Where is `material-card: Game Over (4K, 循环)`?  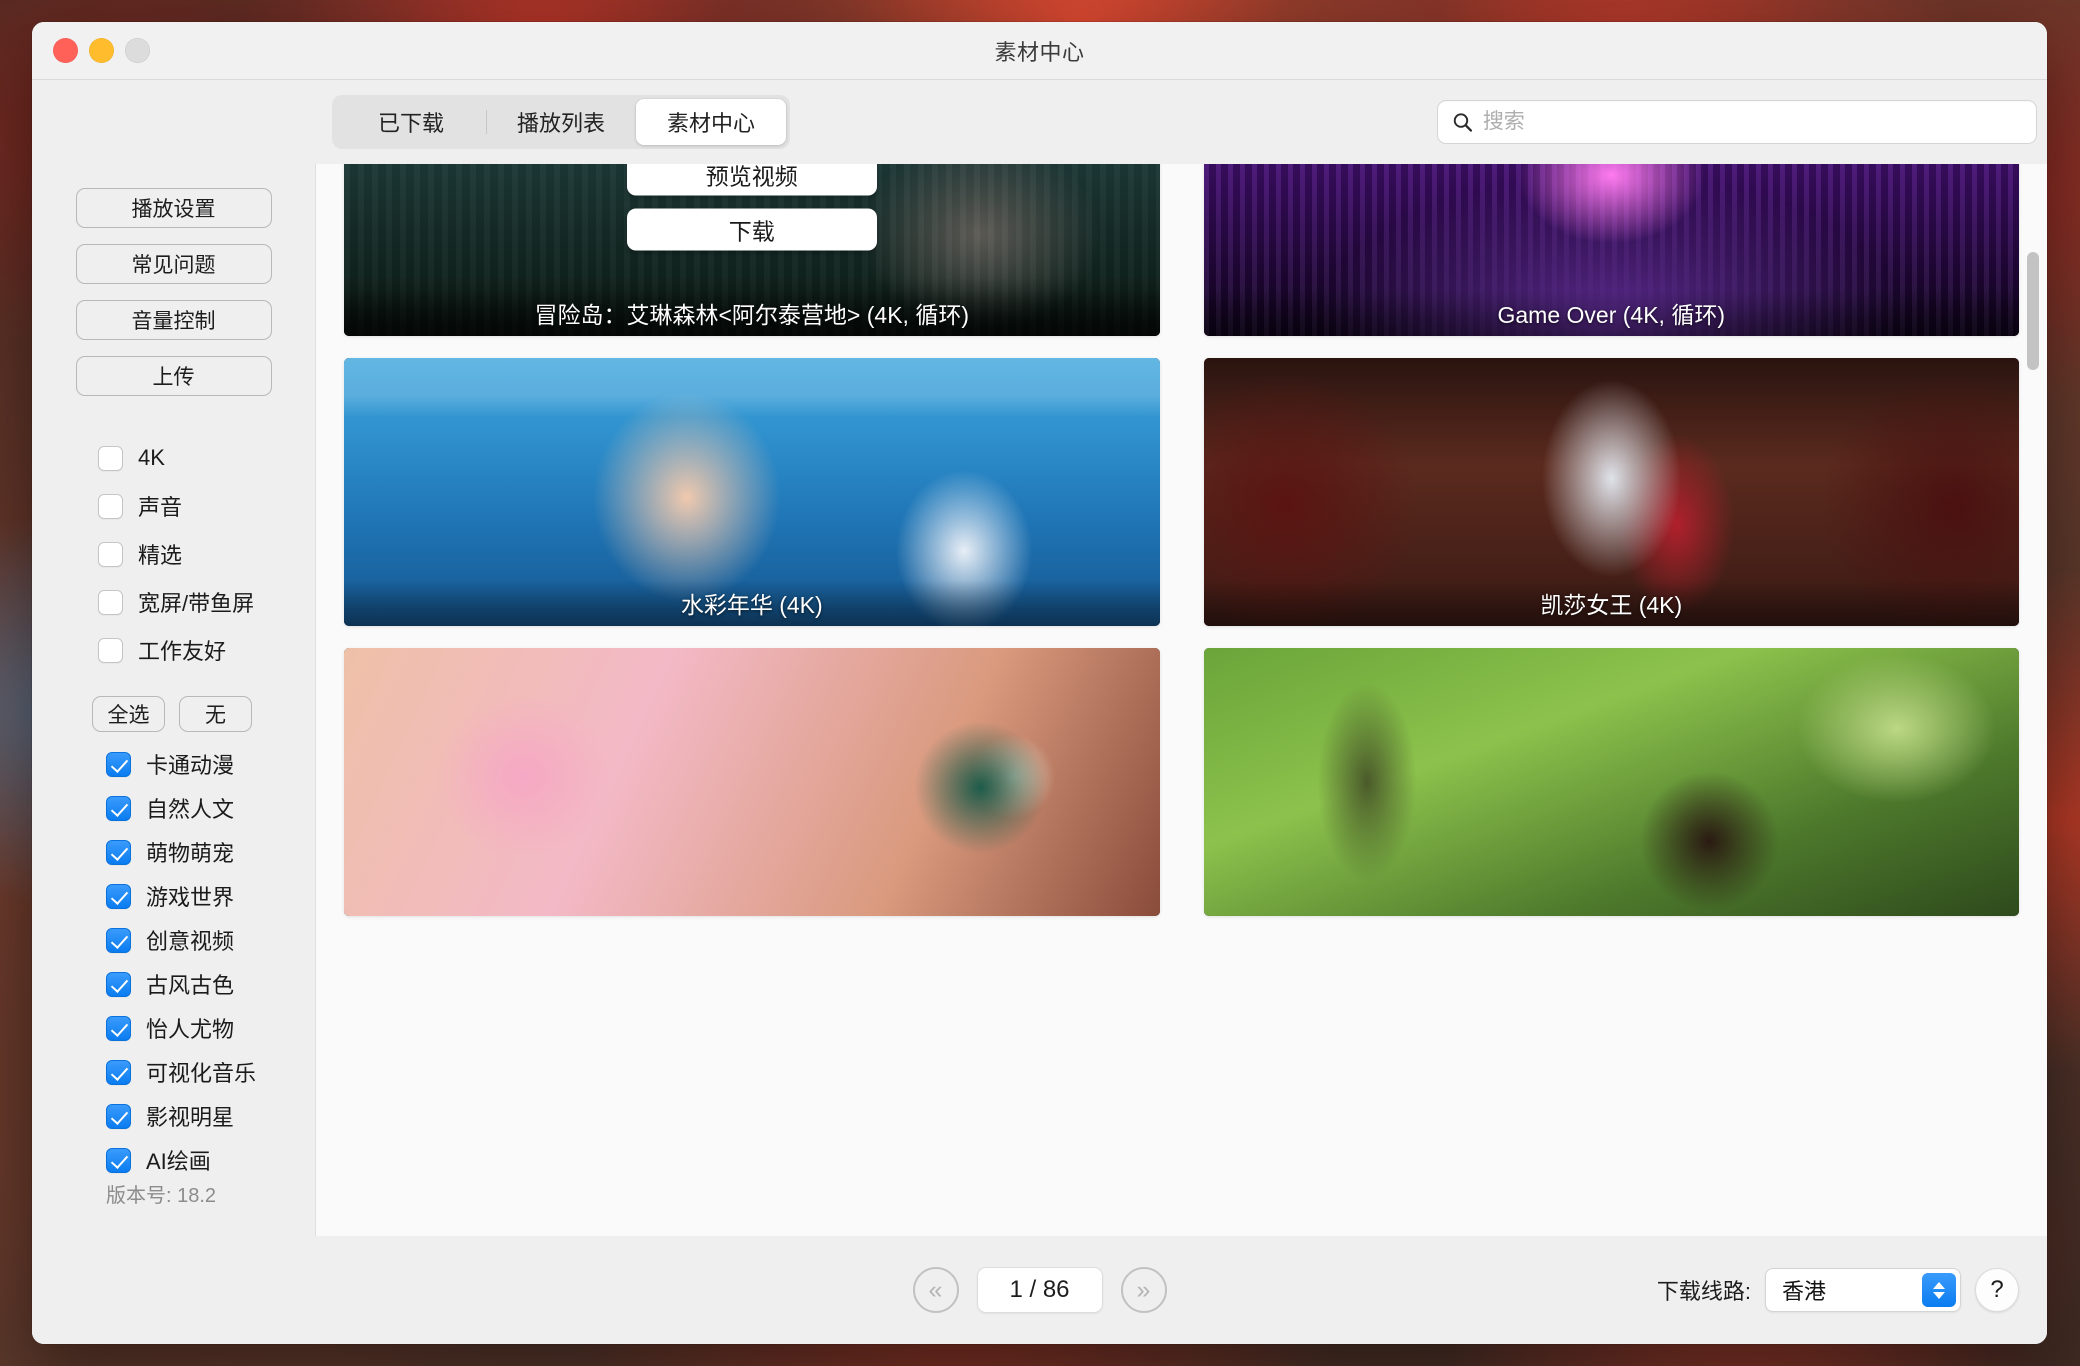 material-card: Game Over (4K, 循环) is located at coordinates (1611, 250).